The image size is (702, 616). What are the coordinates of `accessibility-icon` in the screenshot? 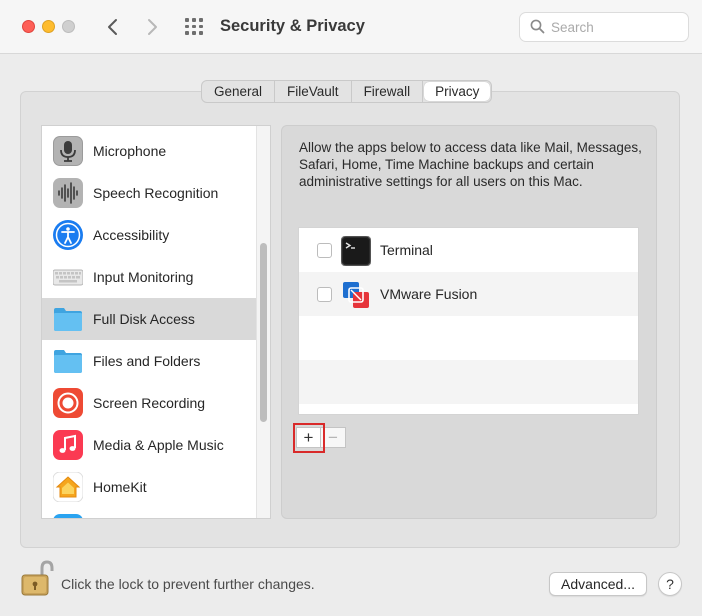 It's located at (68, 235).